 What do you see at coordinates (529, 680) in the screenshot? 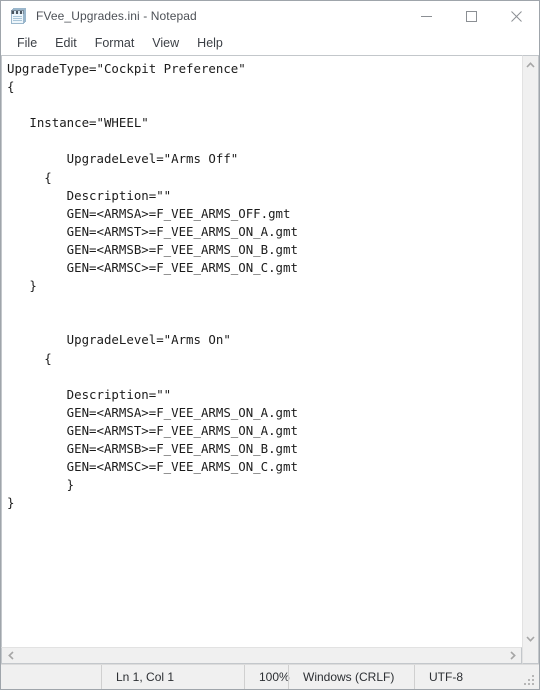
I see `resize-grip` at bounding box center [529, 680].